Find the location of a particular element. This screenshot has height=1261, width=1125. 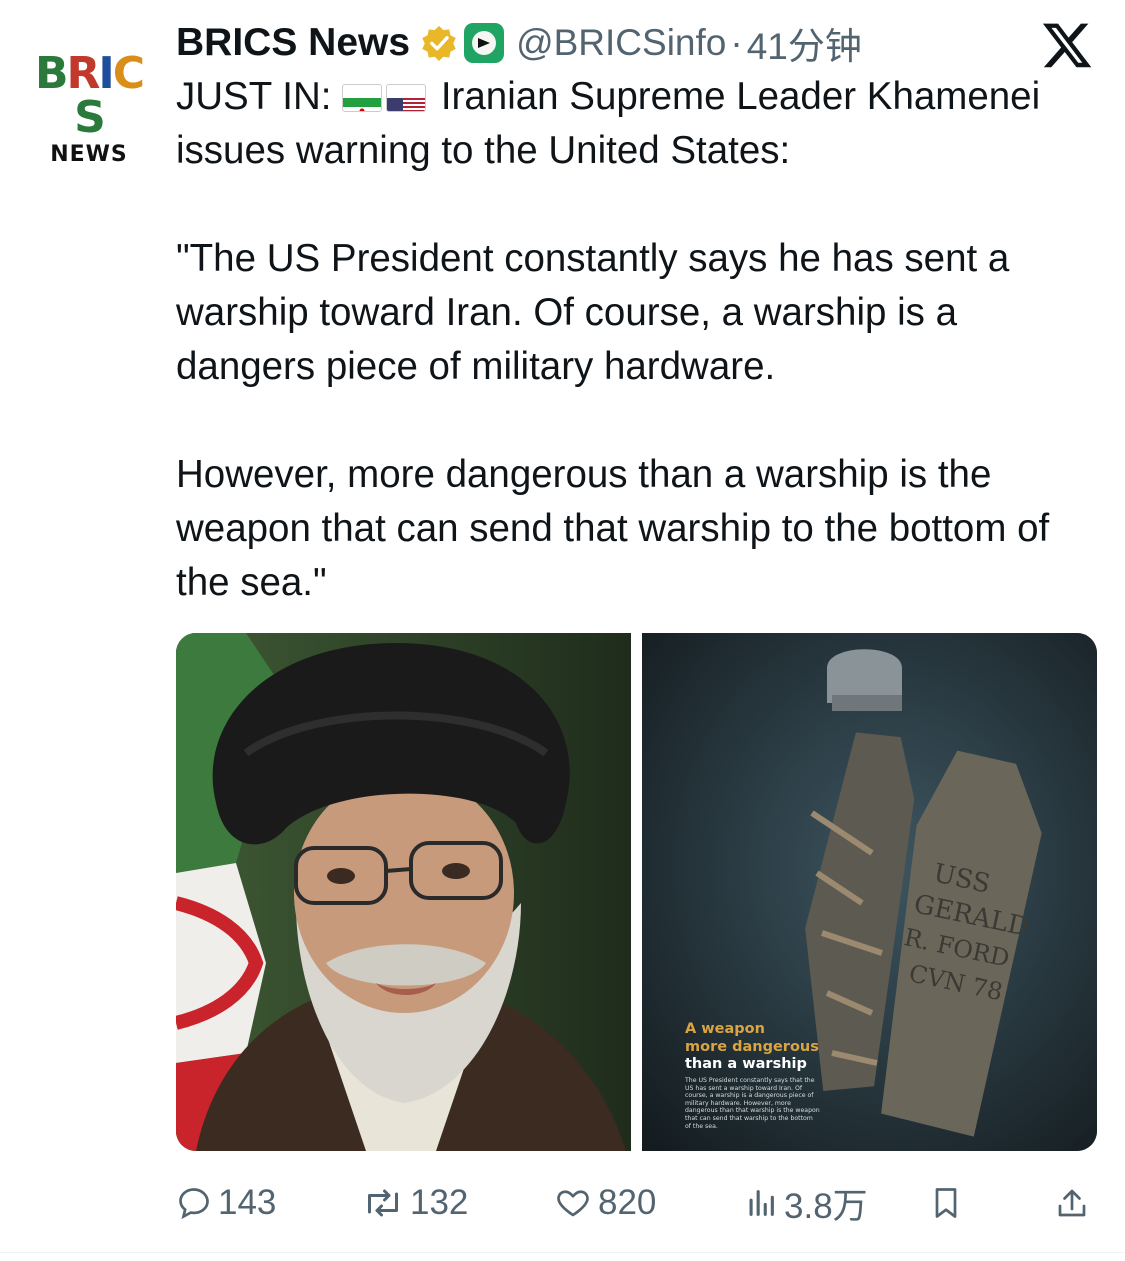

poster-title-line-1: A weapon is located at coordinates (725, 1029).